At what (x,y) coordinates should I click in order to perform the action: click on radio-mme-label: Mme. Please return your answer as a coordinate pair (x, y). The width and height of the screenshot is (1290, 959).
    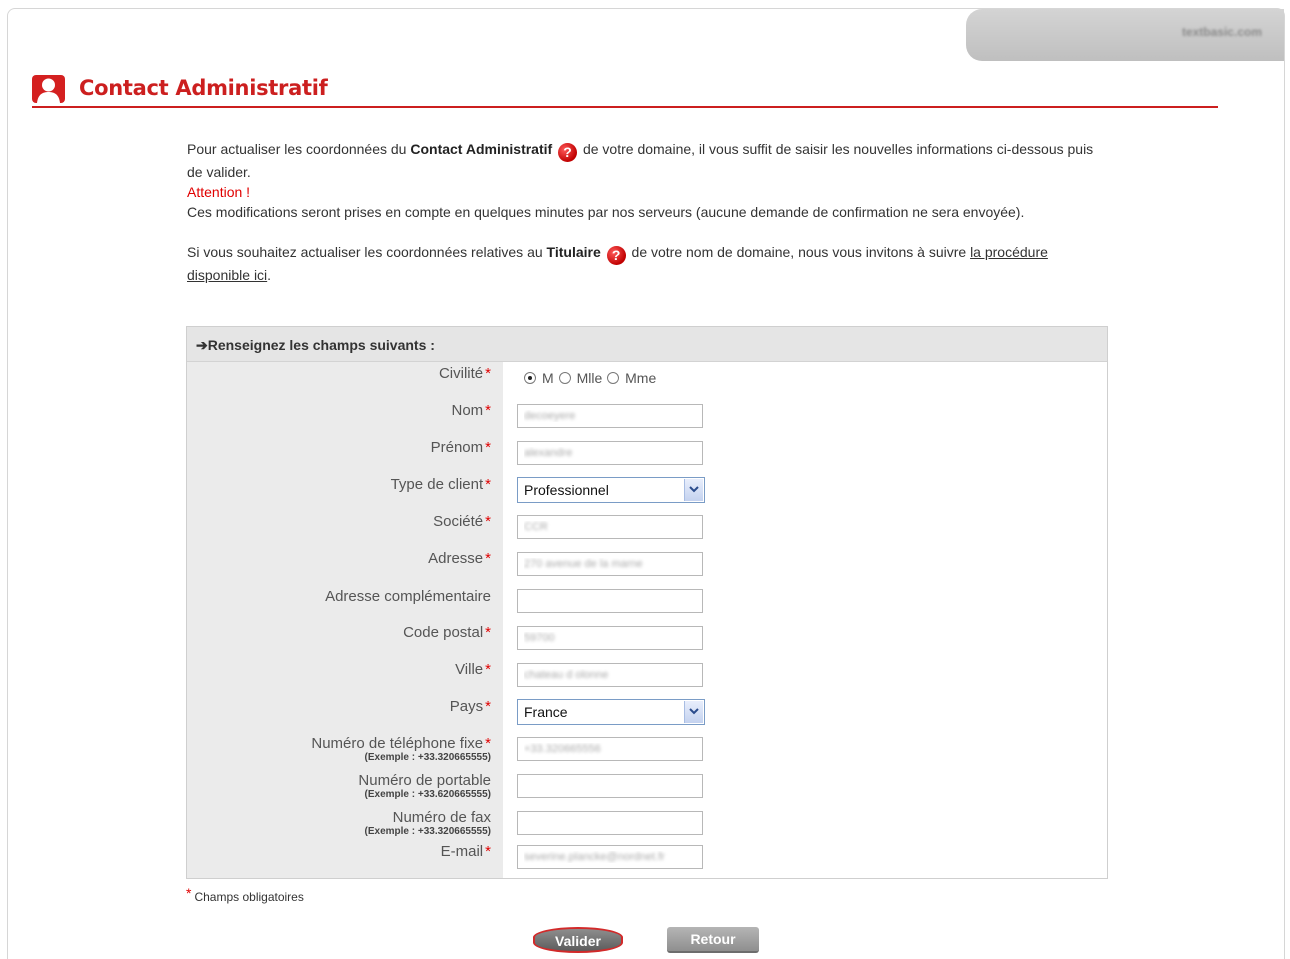
    Looking at the image, I should click on (641, 378).